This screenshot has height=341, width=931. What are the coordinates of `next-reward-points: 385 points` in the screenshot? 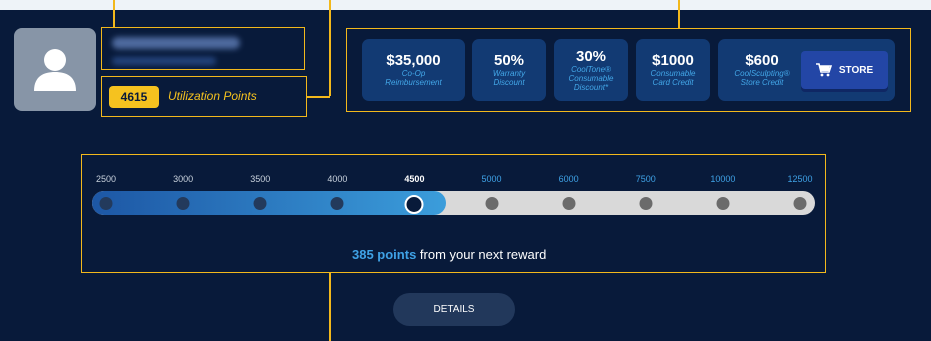 It's located at (384, 254).